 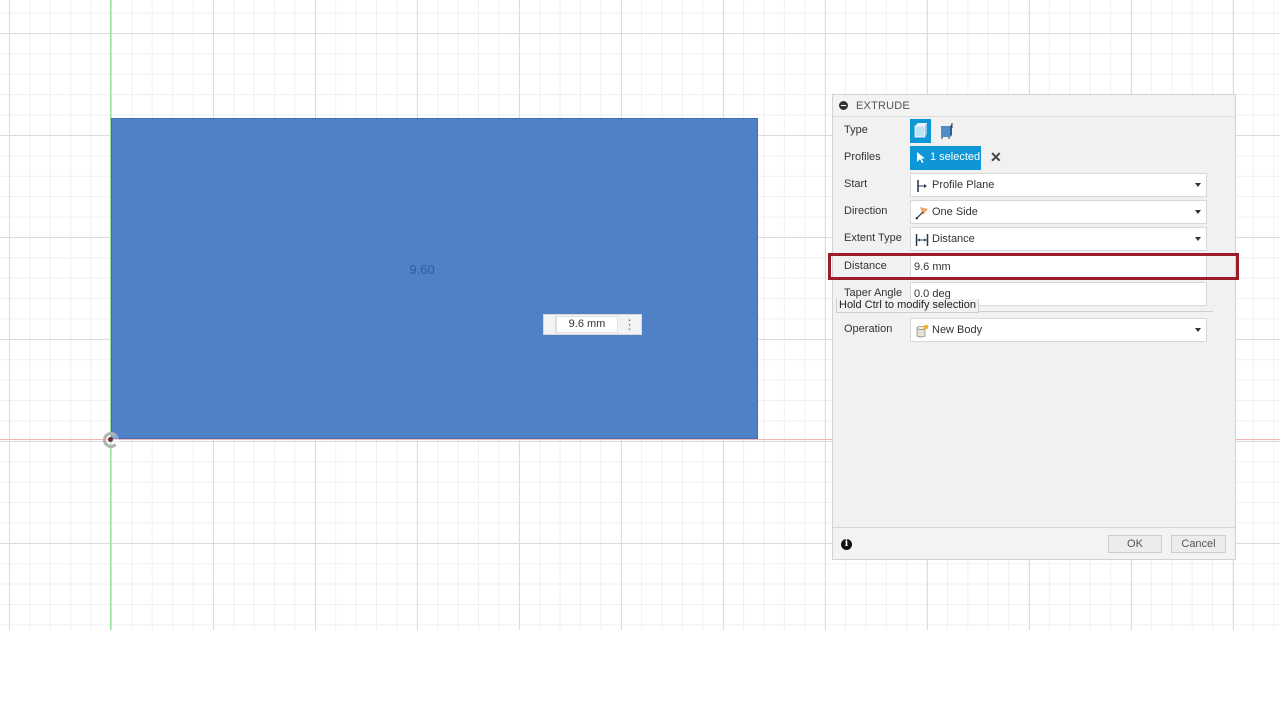 I want to click on operation-row: Operation New Body, so click(x=1035, y=330).